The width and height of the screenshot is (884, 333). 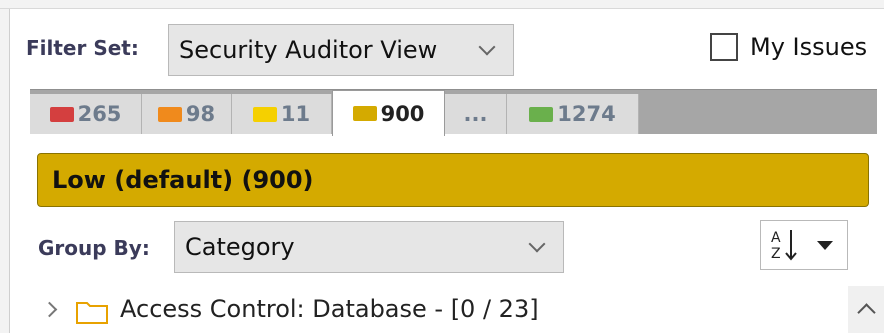 What do you see at coordinates (94, 248) in the screenshot?
I see `group-by-label: Group By:` at bounding box center [94, 248].